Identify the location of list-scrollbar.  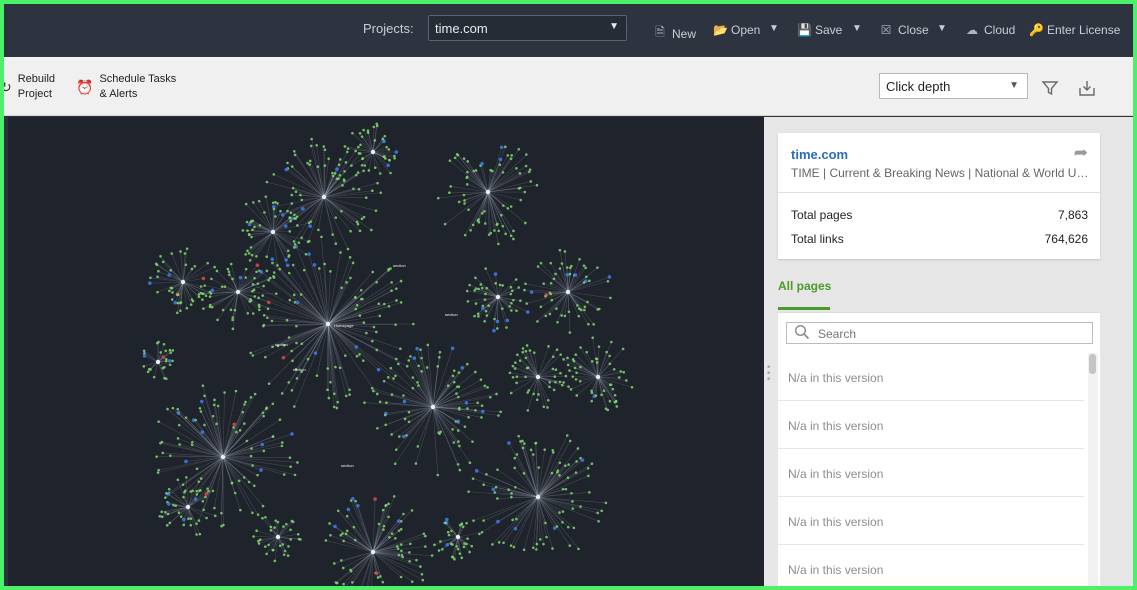
(1093, 469).